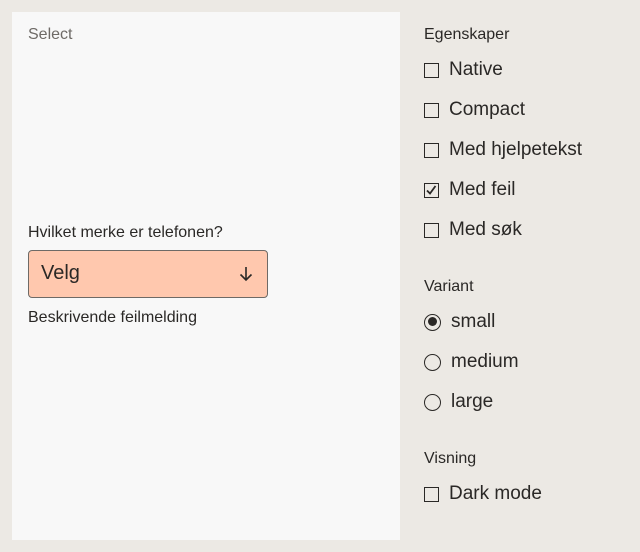 The width and height of the screenshot is (640, 552). What do you see at coordinates (487, 109) in the screenshot?
I see `checkbox-label: Compact` at bounding box center [487, 109].